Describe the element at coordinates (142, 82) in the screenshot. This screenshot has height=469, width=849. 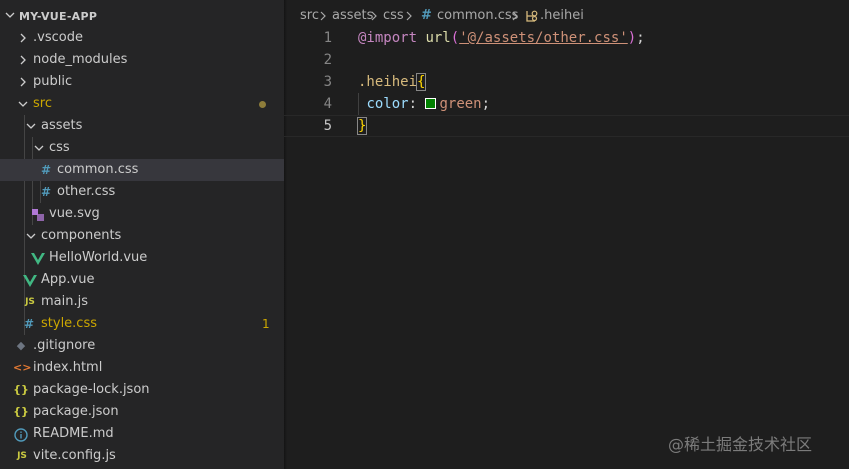
I see `tree-item-public: public` at that location.